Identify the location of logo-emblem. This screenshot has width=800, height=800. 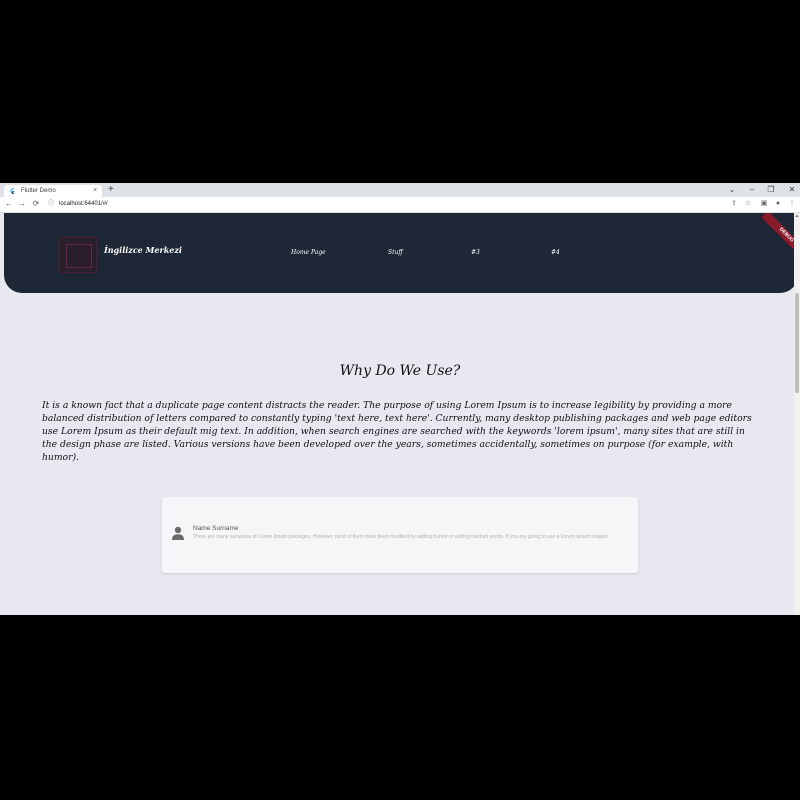
(79, 256).